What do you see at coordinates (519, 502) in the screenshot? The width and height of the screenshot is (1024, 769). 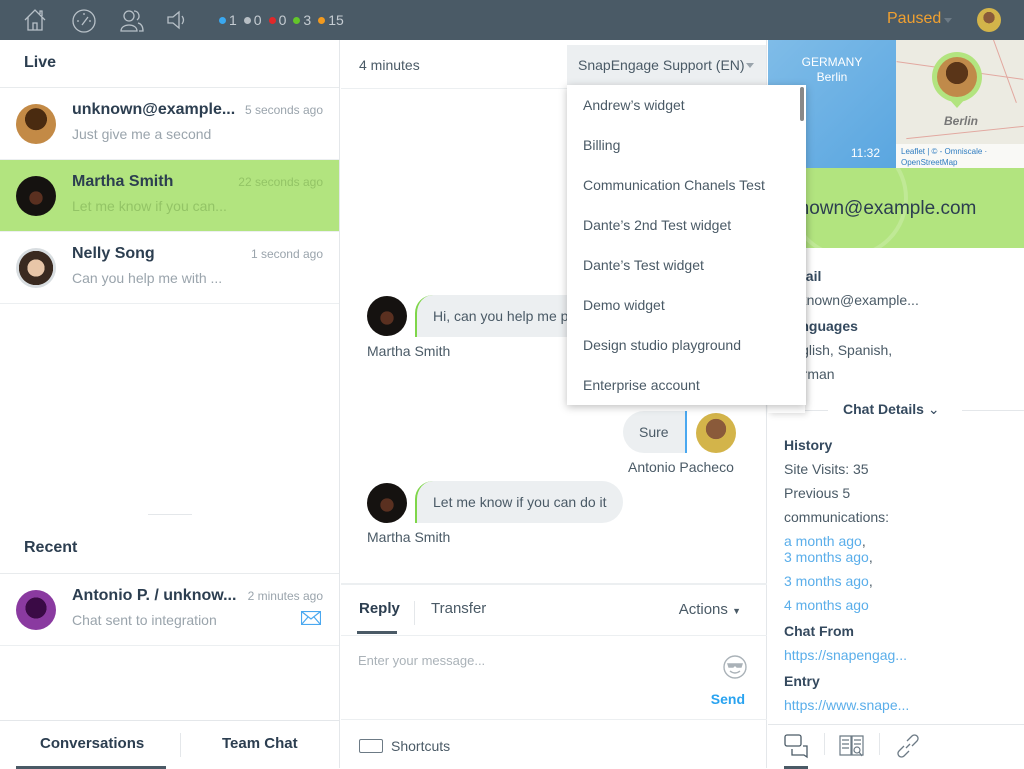 I see `message-bubble-incoming: Let me know if you can do it` at bounding box center [519, 502].